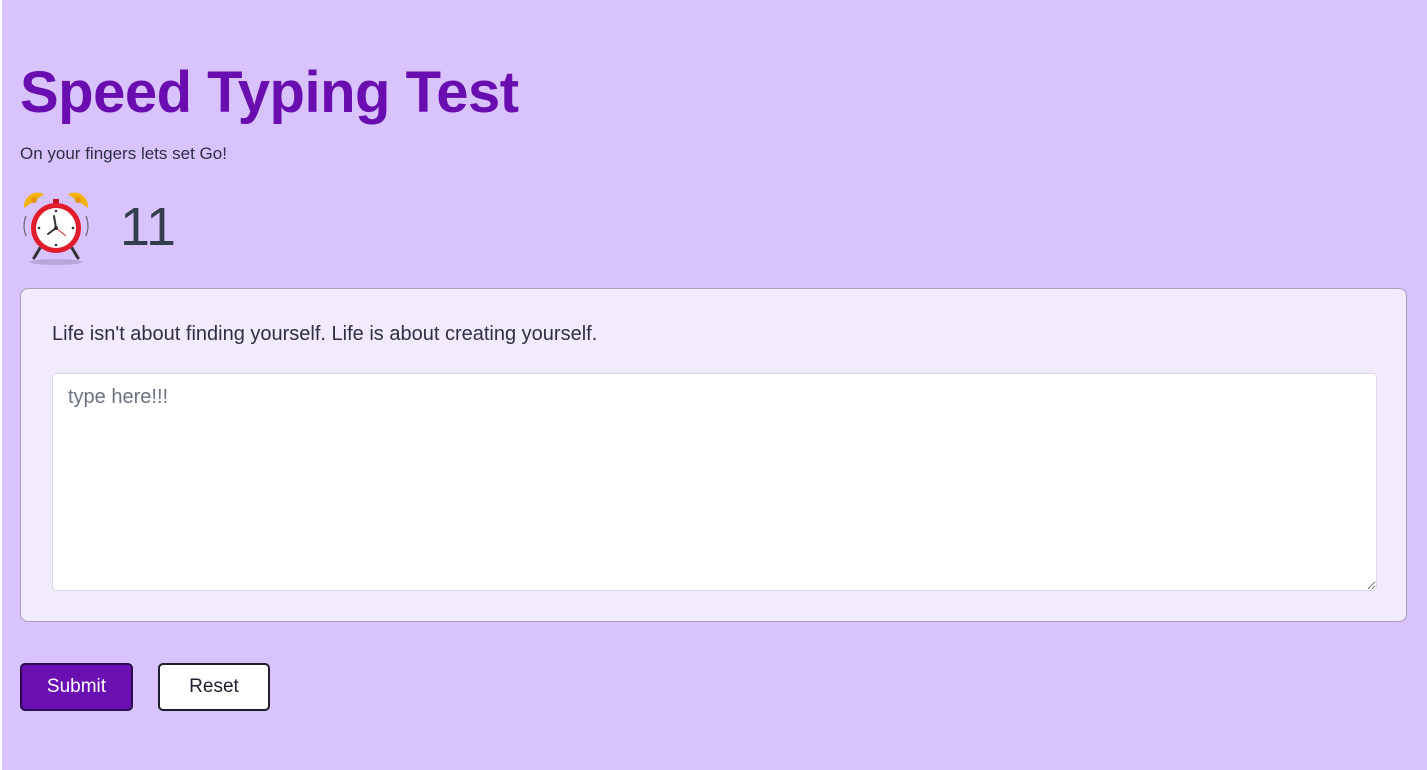 The image size is (1427, 770). I want to click on page-subtitle: On your fingers lets set Go!, so click(123, 153).